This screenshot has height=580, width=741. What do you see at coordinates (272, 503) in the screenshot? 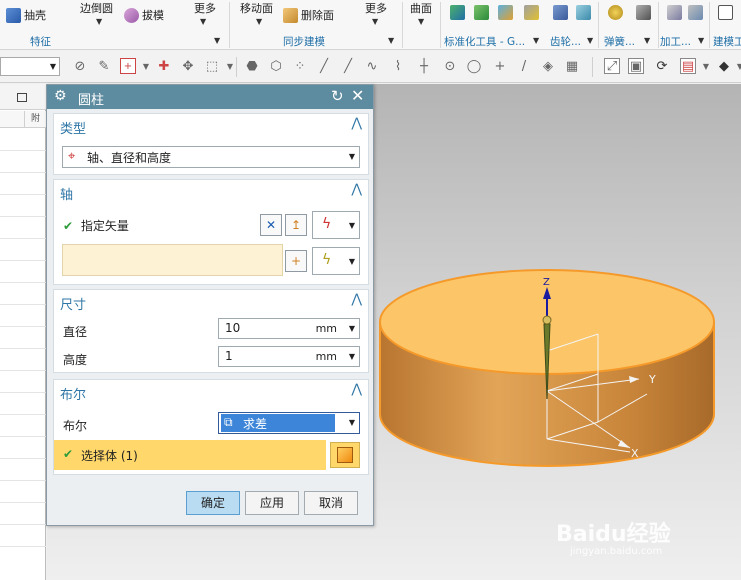
I see `apply-button: 应用` at bounding box center [272, 503].